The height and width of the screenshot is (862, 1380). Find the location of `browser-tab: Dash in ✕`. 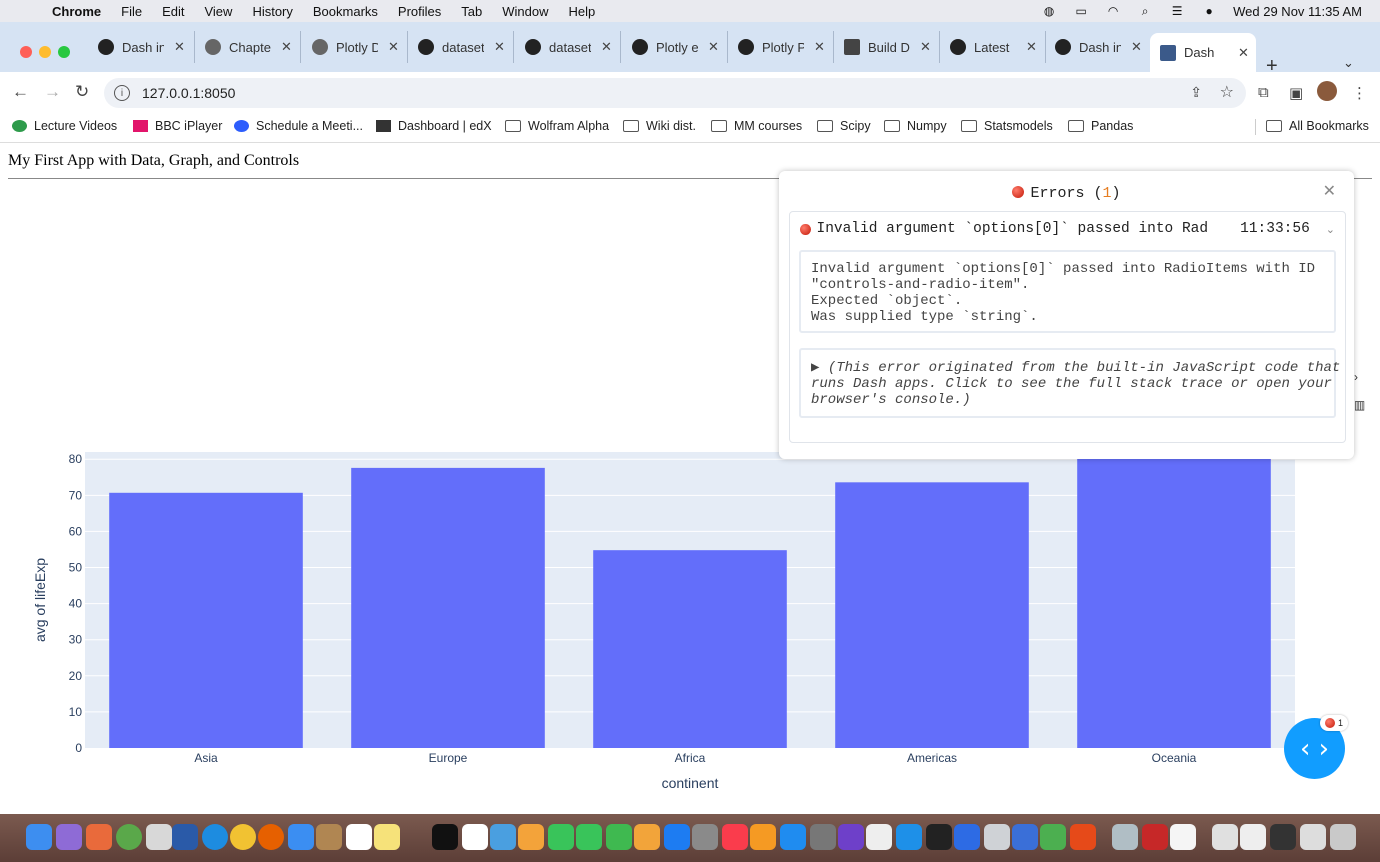

browser-tab: Dash in ✕ is located at coordinates (146, 47).